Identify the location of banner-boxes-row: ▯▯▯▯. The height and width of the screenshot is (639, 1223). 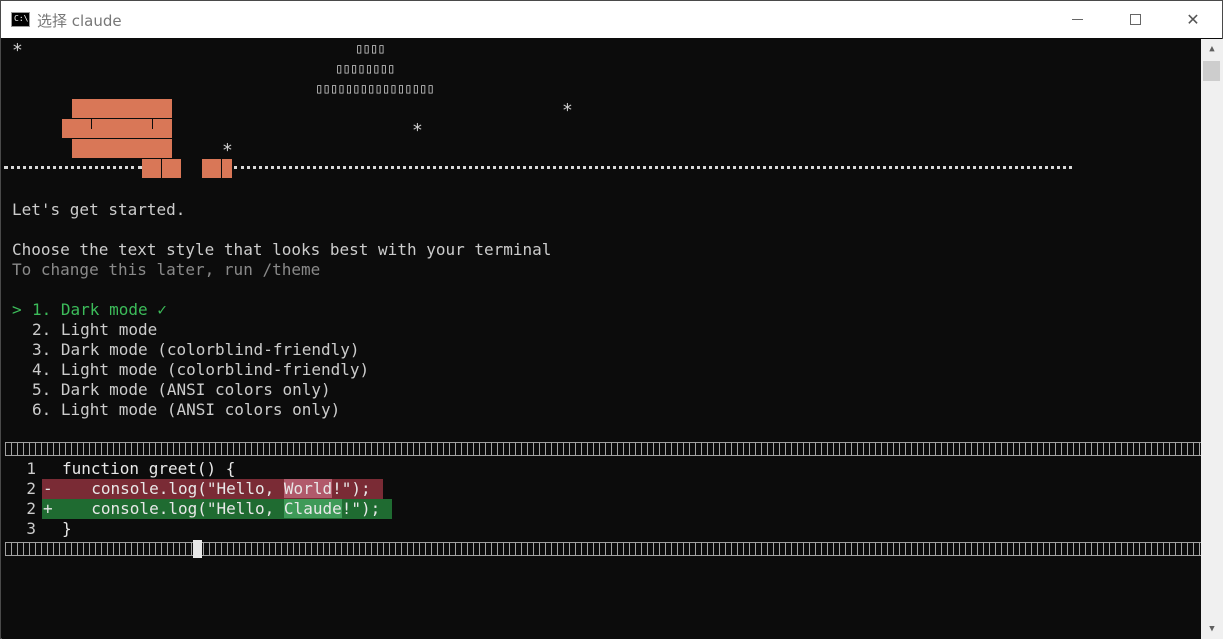
(370, 49).